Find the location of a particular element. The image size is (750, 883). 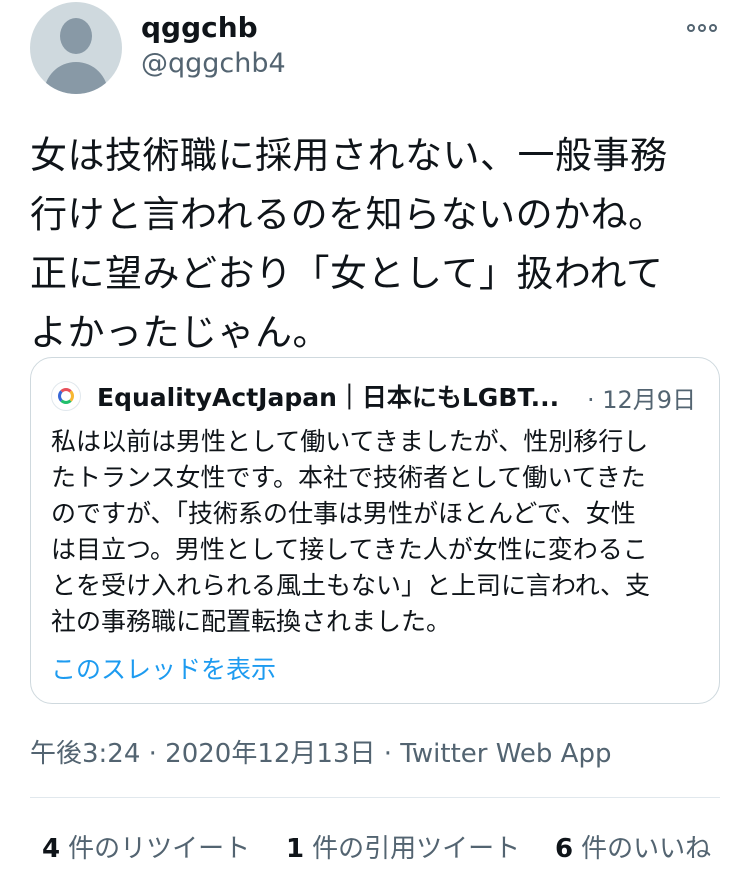

default-person-icon is located at coordinates (76, 36).